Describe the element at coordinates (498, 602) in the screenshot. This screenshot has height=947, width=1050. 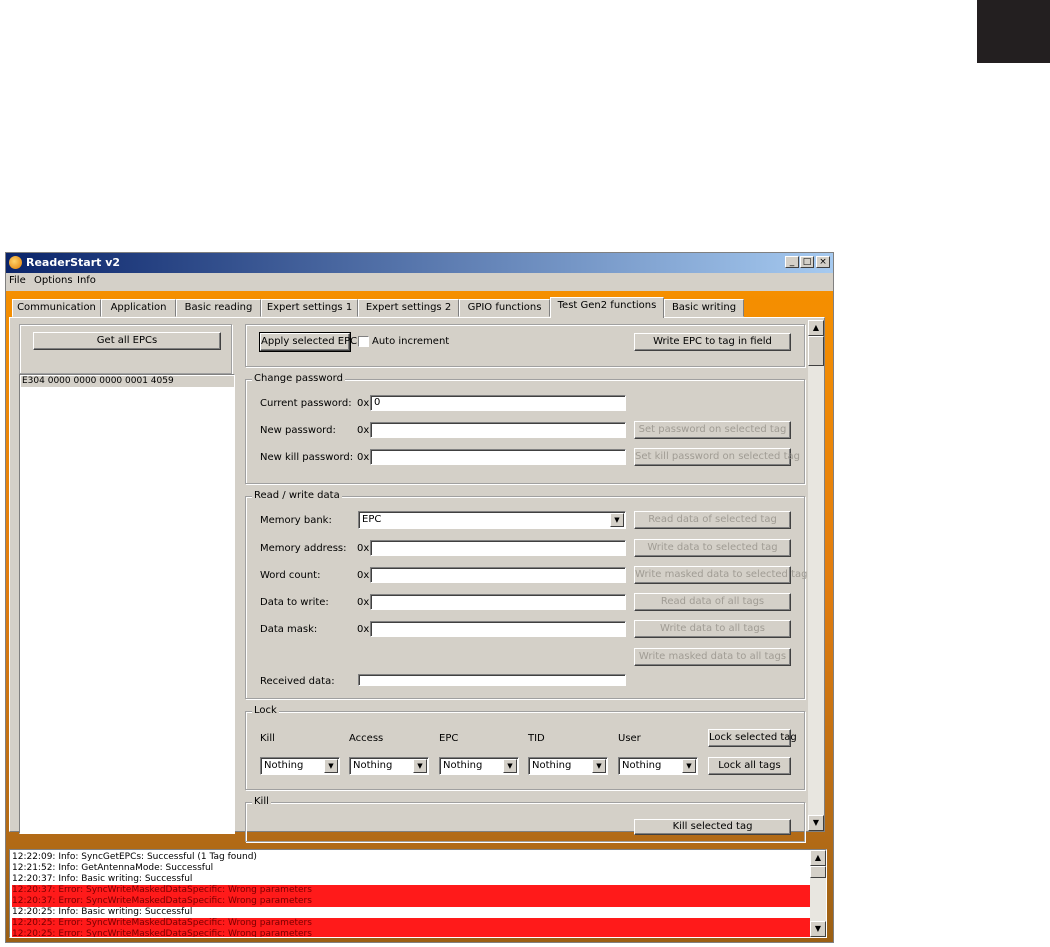
I see `data-to-write-input` at that location.